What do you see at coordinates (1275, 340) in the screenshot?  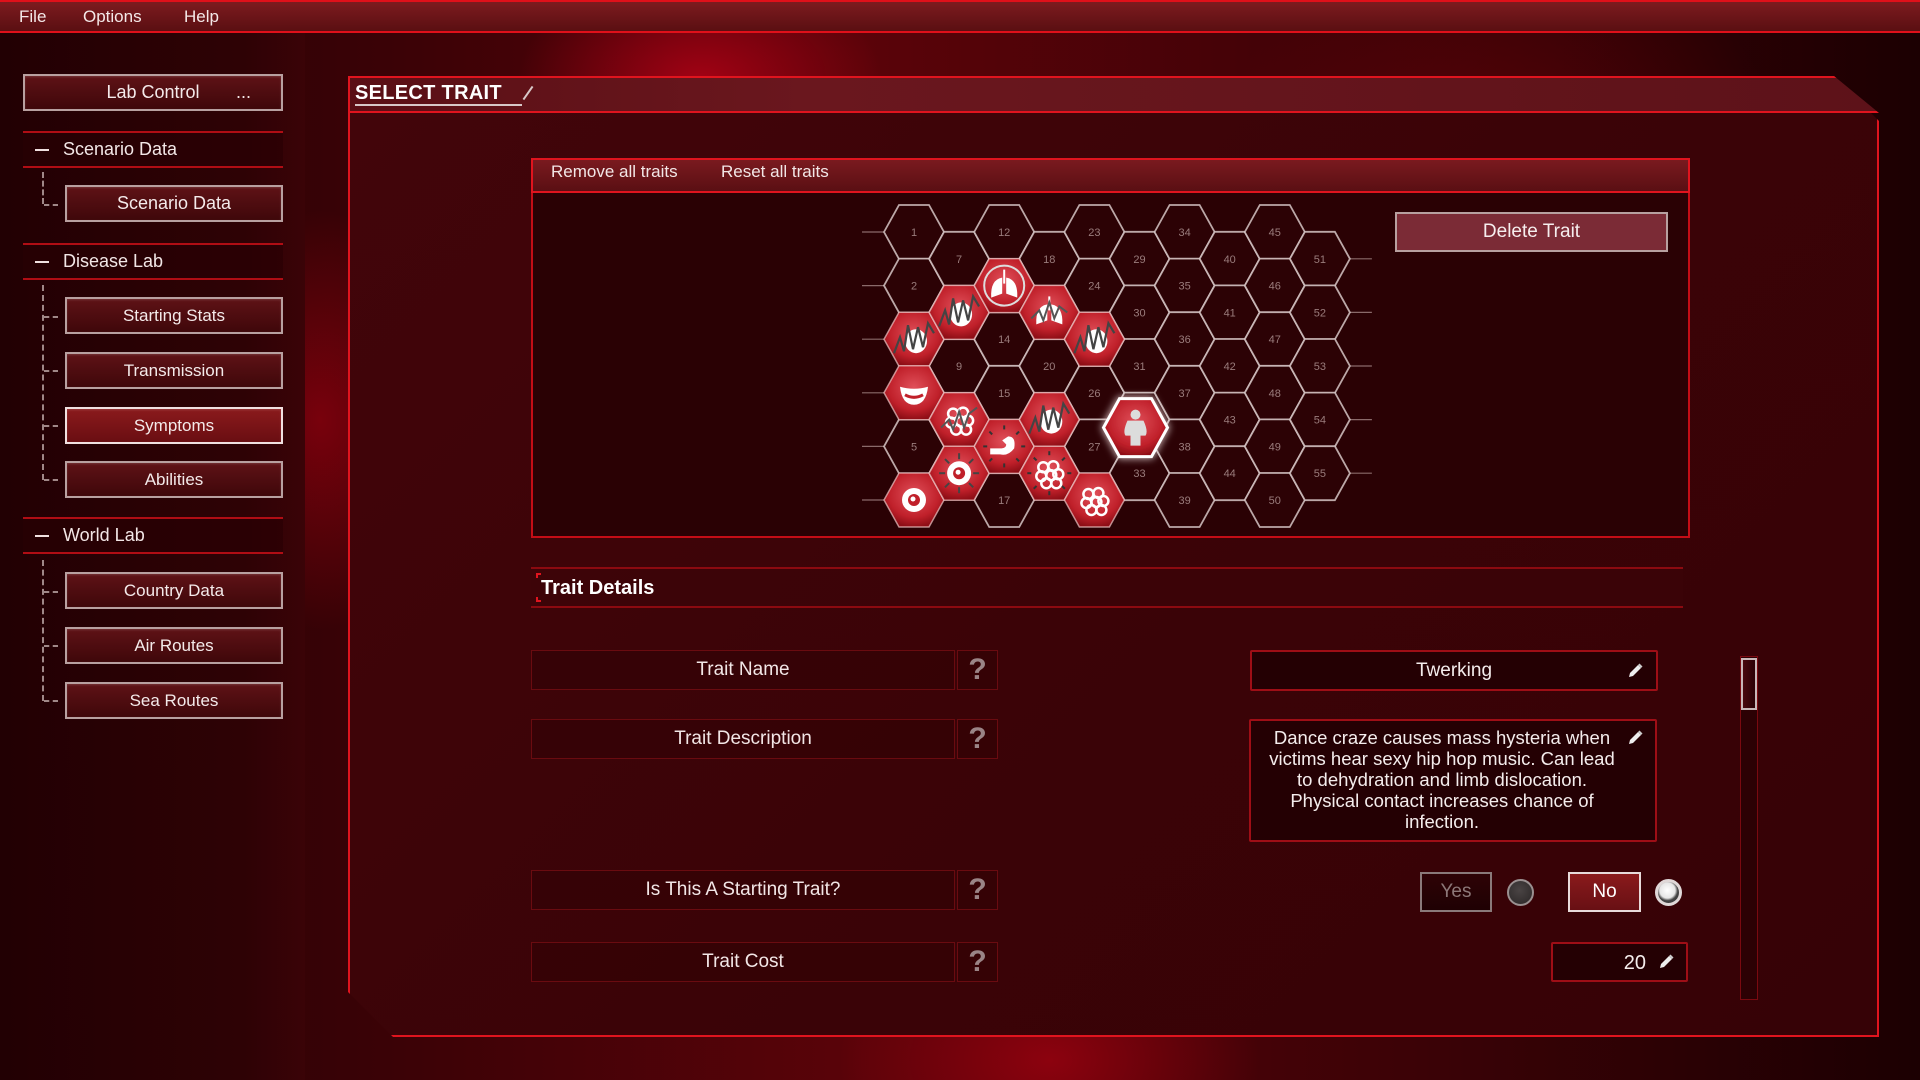 I see `slot-number: 47` at bounding box center [1275, 340].